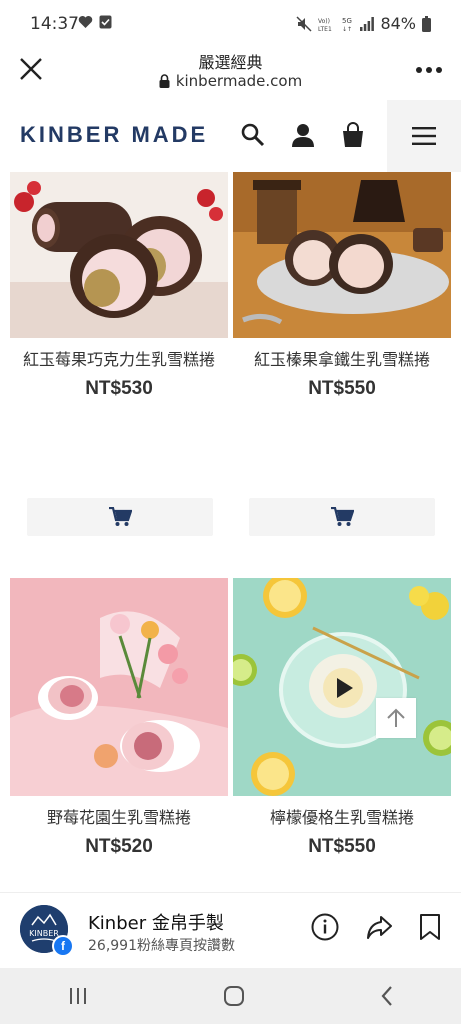 The image size is (461, 1024). I want to click on system-navigation-bar, so click(230, 996).